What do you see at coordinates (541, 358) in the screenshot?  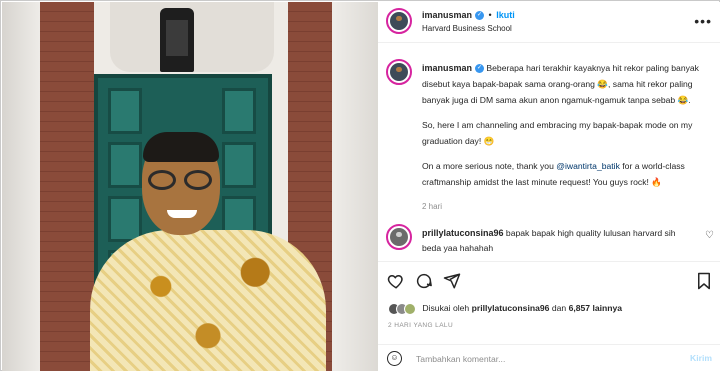 I see `add-comment-input` at bounding box center [541, 358].